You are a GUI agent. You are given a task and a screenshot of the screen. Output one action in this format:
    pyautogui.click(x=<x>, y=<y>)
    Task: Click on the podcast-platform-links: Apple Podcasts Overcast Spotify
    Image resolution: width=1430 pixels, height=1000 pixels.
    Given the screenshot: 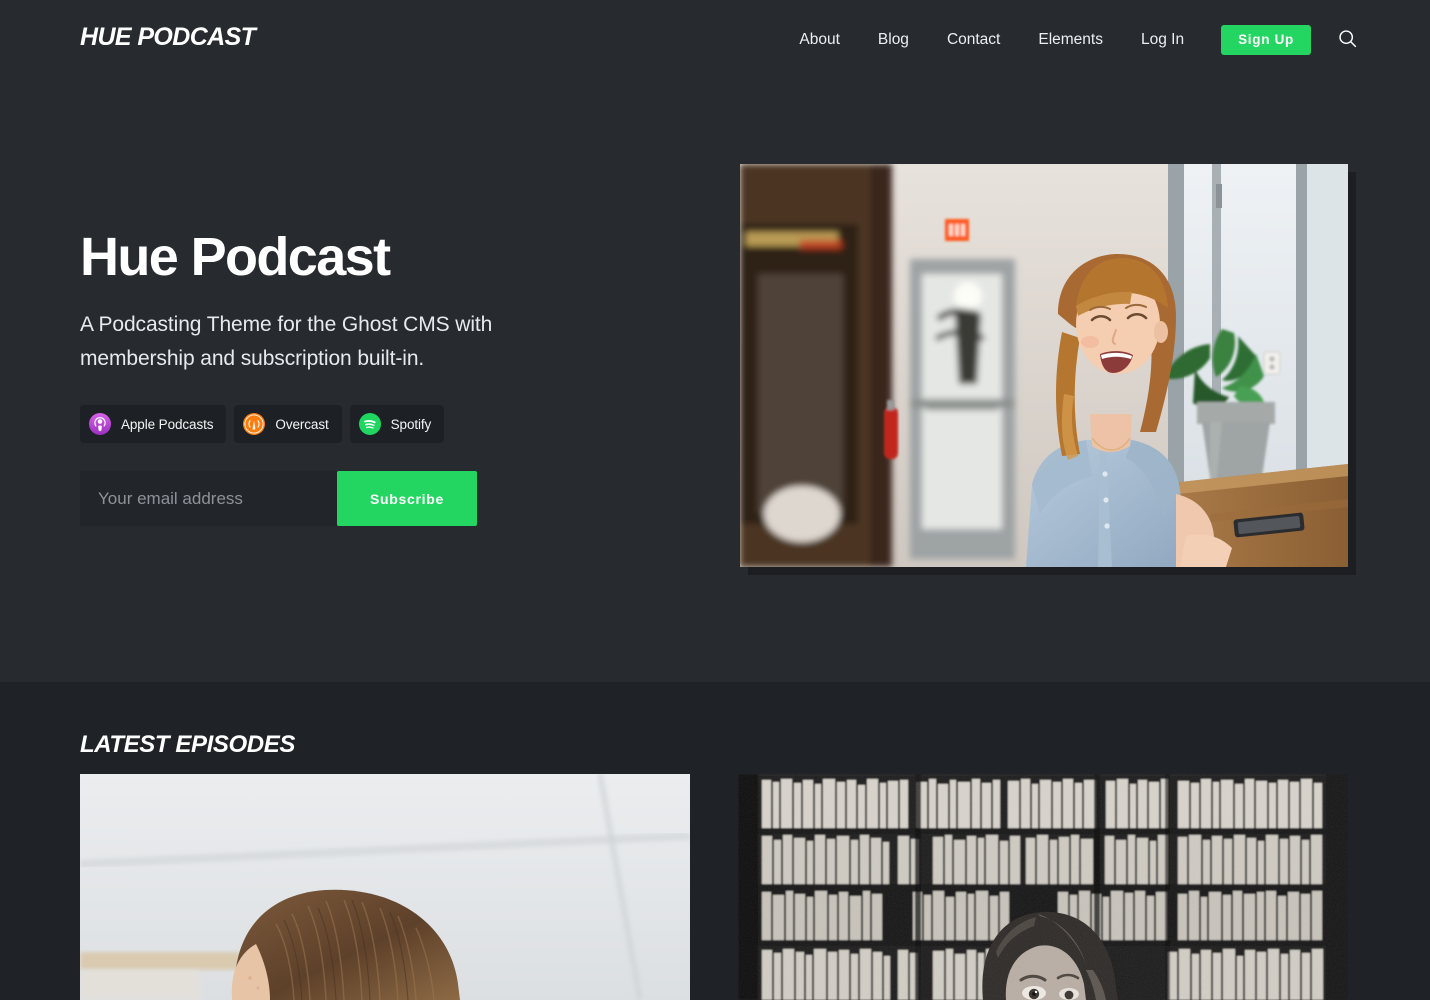 What is the action you would take?
    pyautogui.click(x=360, y=424)
    